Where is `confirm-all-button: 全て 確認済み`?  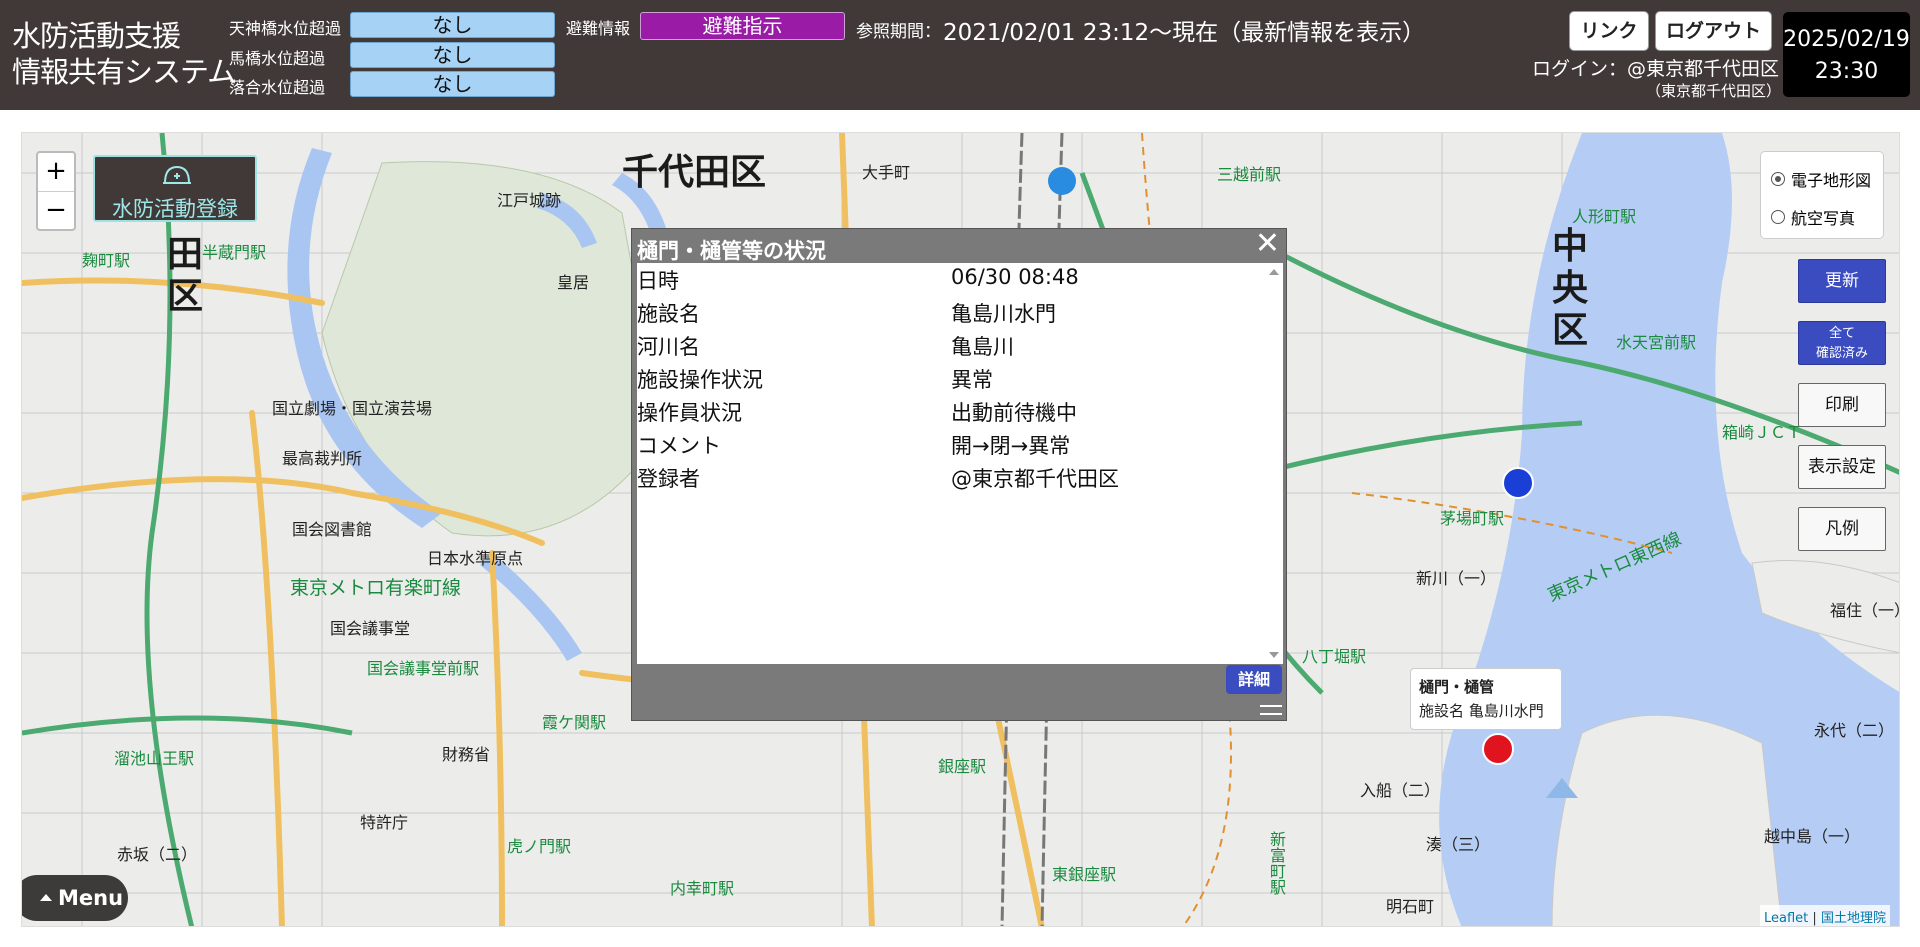 confirm-all-button: 全て 確認済み is located at coordinates (1842, 343).